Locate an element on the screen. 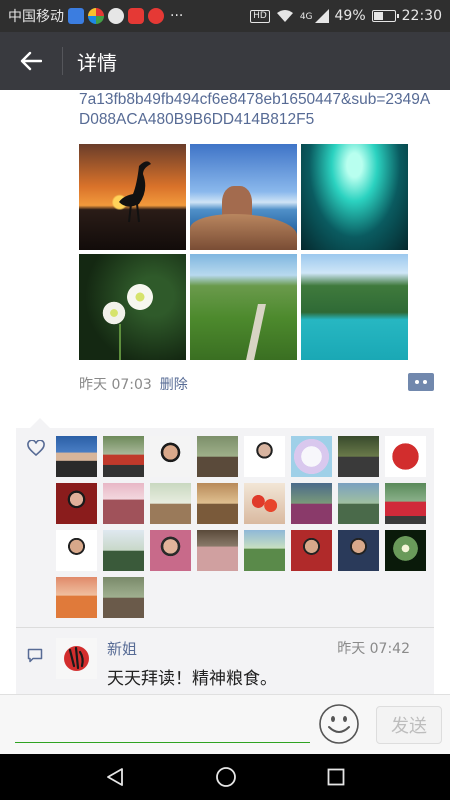  photo-white-flowers is located at coordinates (132, 307).